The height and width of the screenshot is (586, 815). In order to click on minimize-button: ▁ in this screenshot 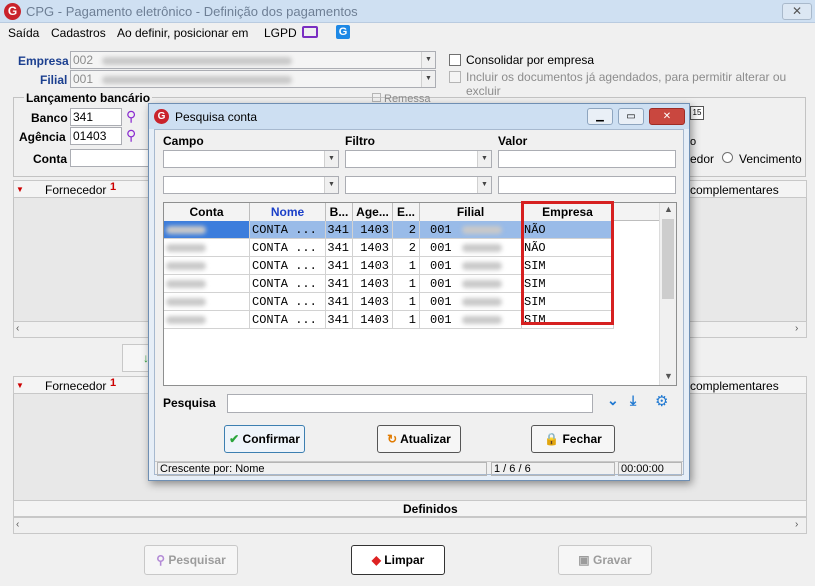, I will do `click(600, 116)`.